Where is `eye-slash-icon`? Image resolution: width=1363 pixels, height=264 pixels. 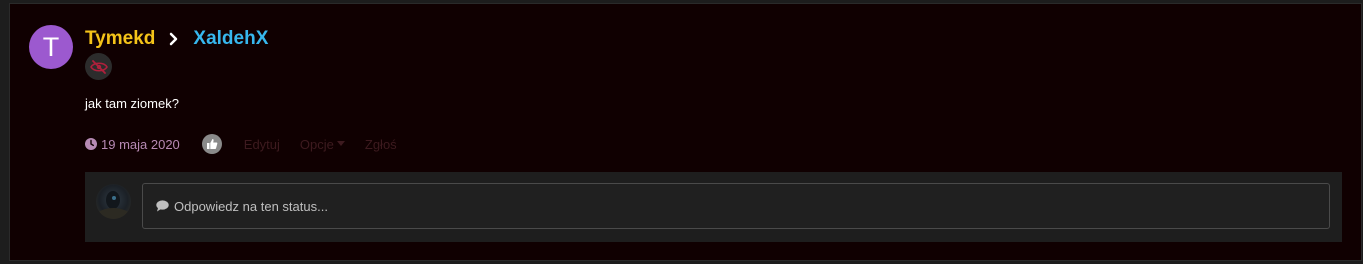
eye-slash-icon is located at coordinates (98, 66).